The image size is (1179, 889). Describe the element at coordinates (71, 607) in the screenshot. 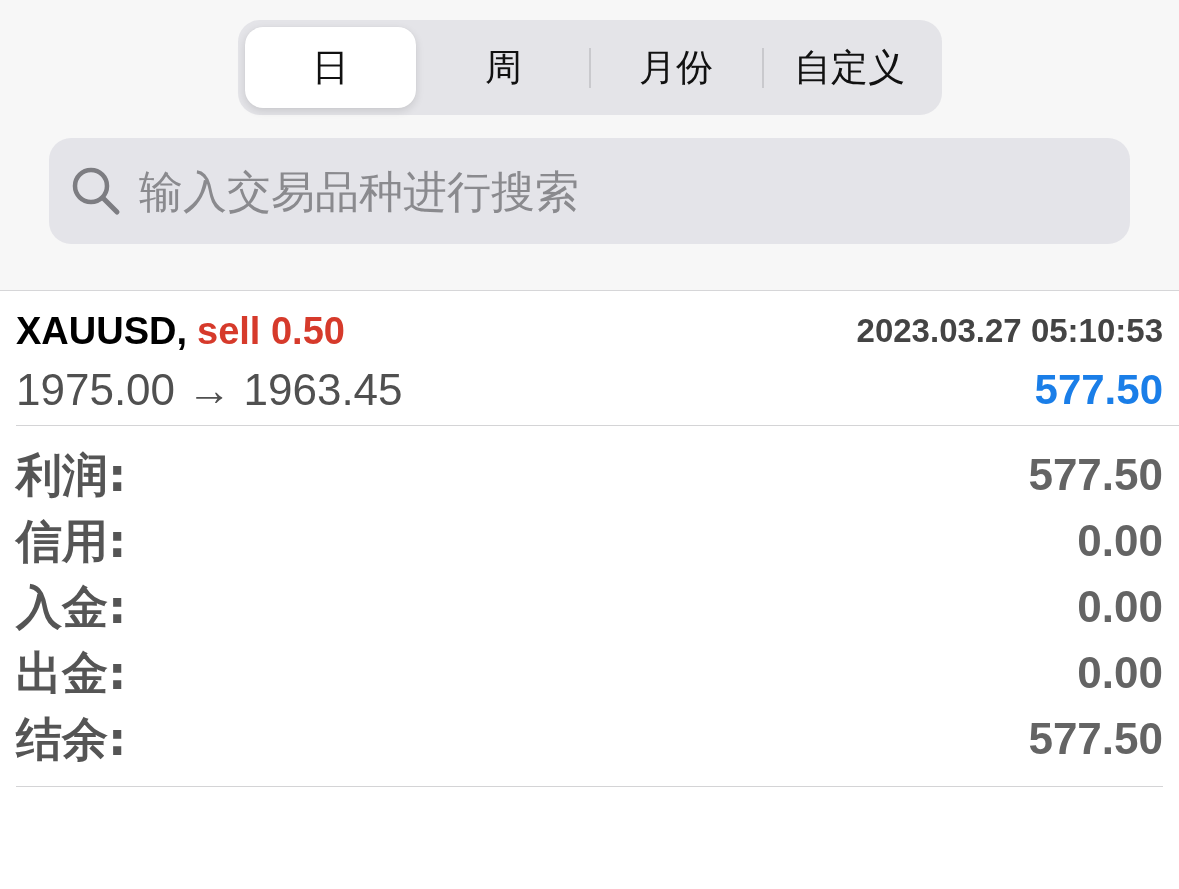

I see `summary-label: 入金:` at that location.